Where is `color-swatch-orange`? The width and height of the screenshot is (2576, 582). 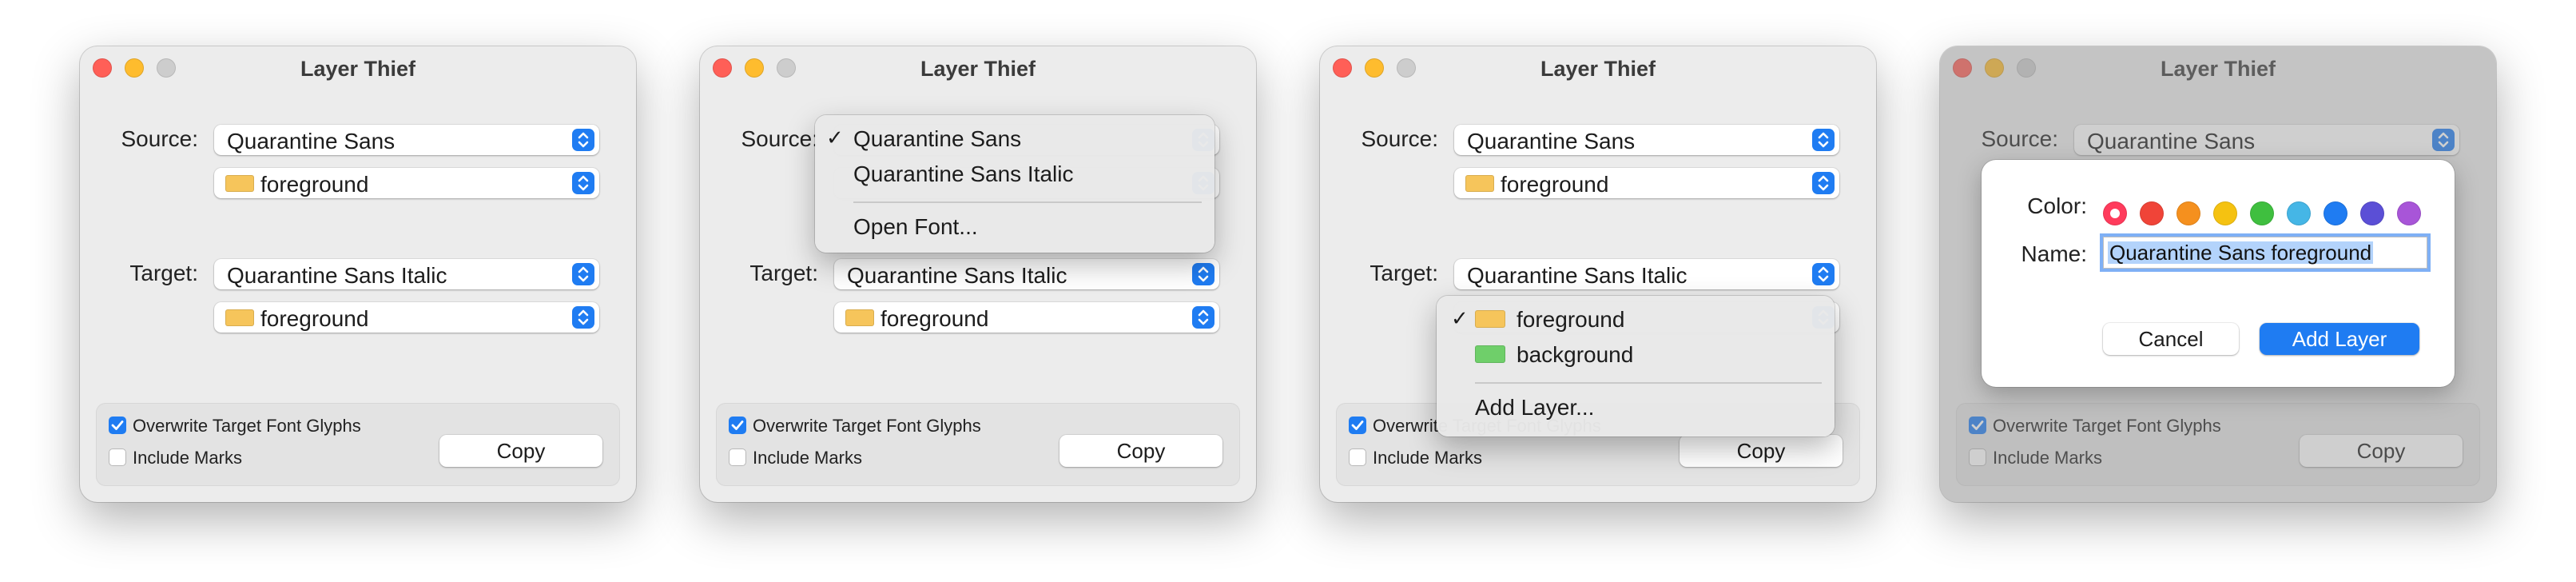
color-swatch-orange is located at coordinates (2188, 213).